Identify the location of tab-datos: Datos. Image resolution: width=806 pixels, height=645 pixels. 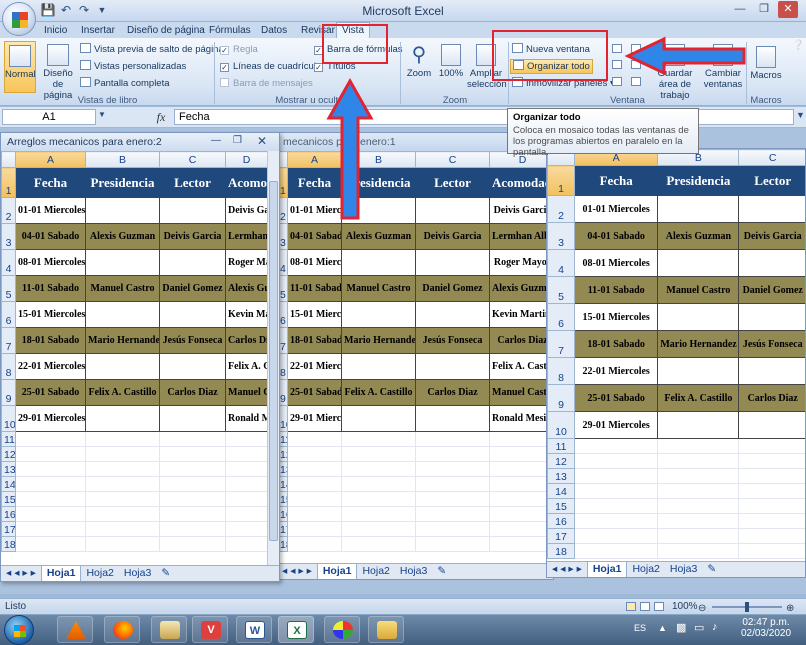
(274, 31).